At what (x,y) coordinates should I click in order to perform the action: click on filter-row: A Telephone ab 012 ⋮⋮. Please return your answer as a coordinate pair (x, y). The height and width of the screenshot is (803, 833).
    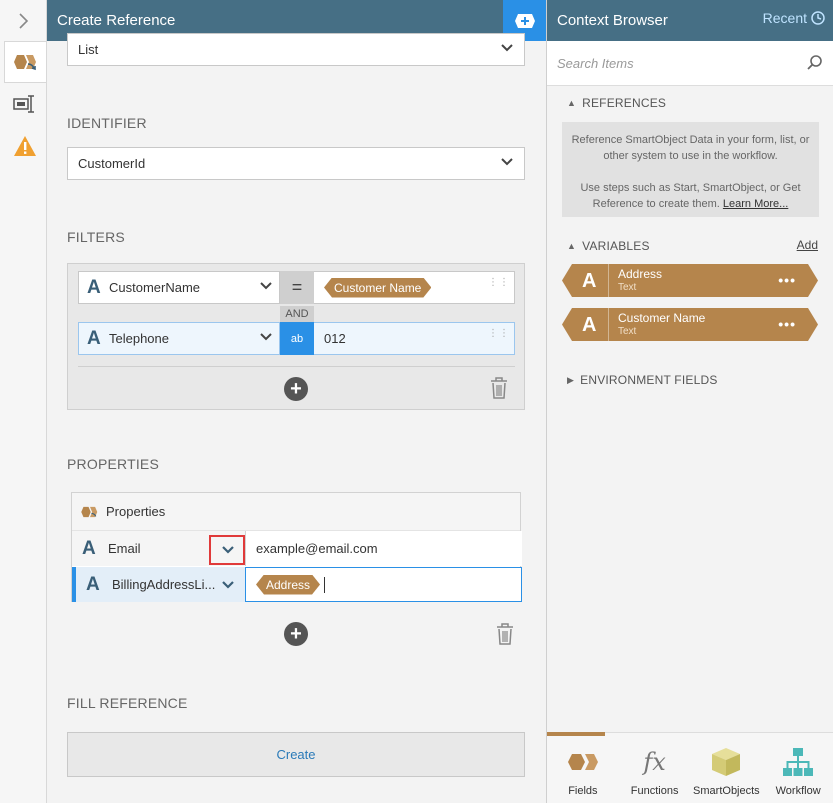
    Looking at the image, I should click on (296, 338).